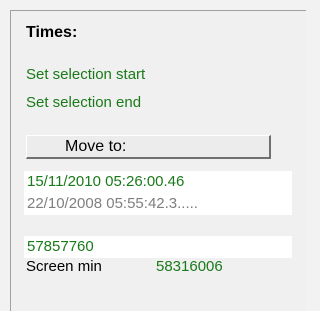  What do you see at coordinates (52, 32) in the screenshot?
I see `times-title: Times:` at bounding box center [52, 32].